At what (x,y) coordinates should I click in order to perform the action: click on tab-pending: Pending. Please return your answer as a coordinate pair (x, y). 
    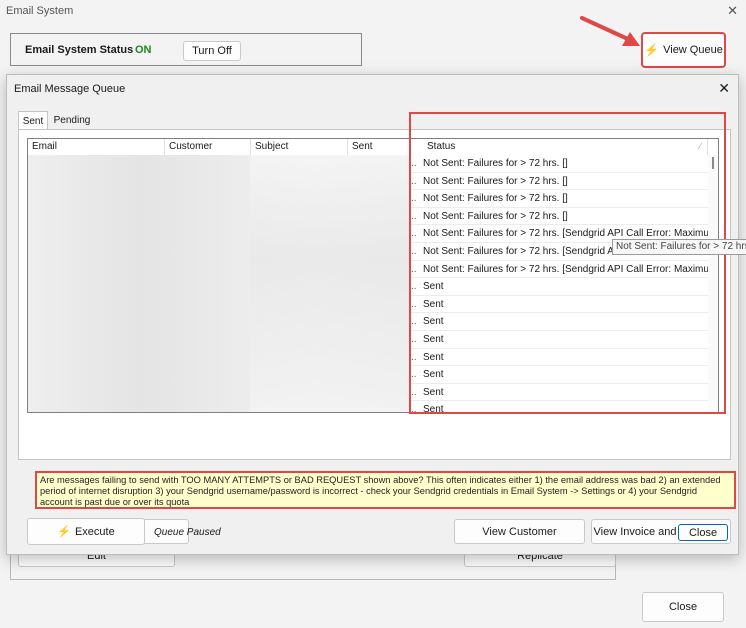
    Looking at the image, I should click on (72, 120).